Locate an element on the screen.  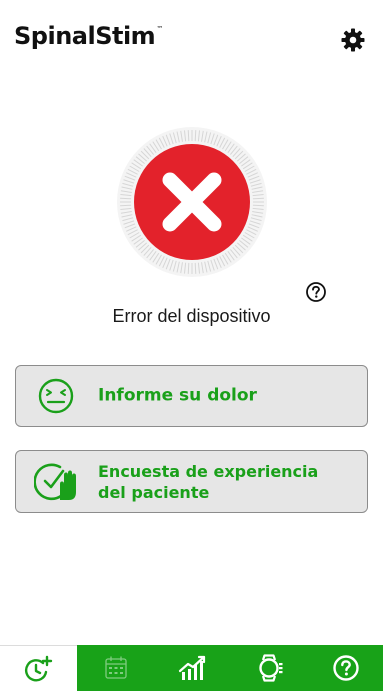
report-pain-label: Informe su dolor is located at coordinates (177, 395).